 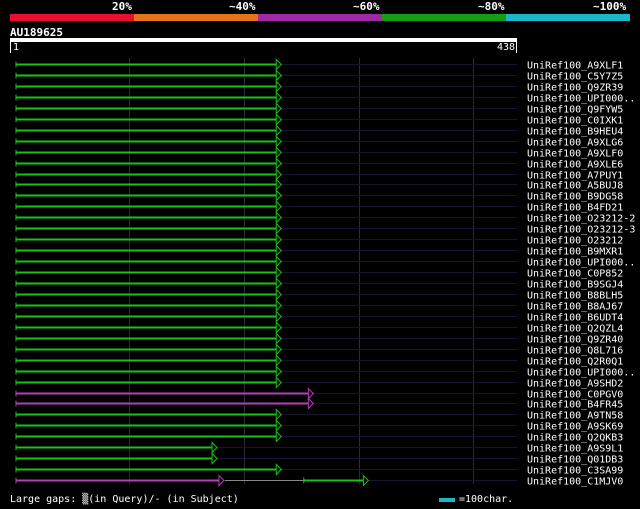 What do you see at coordinates (575, 154) in the screenshot?
I see `hit-label: UniRef100_A9XLF0` at bounding box center [575, 154].